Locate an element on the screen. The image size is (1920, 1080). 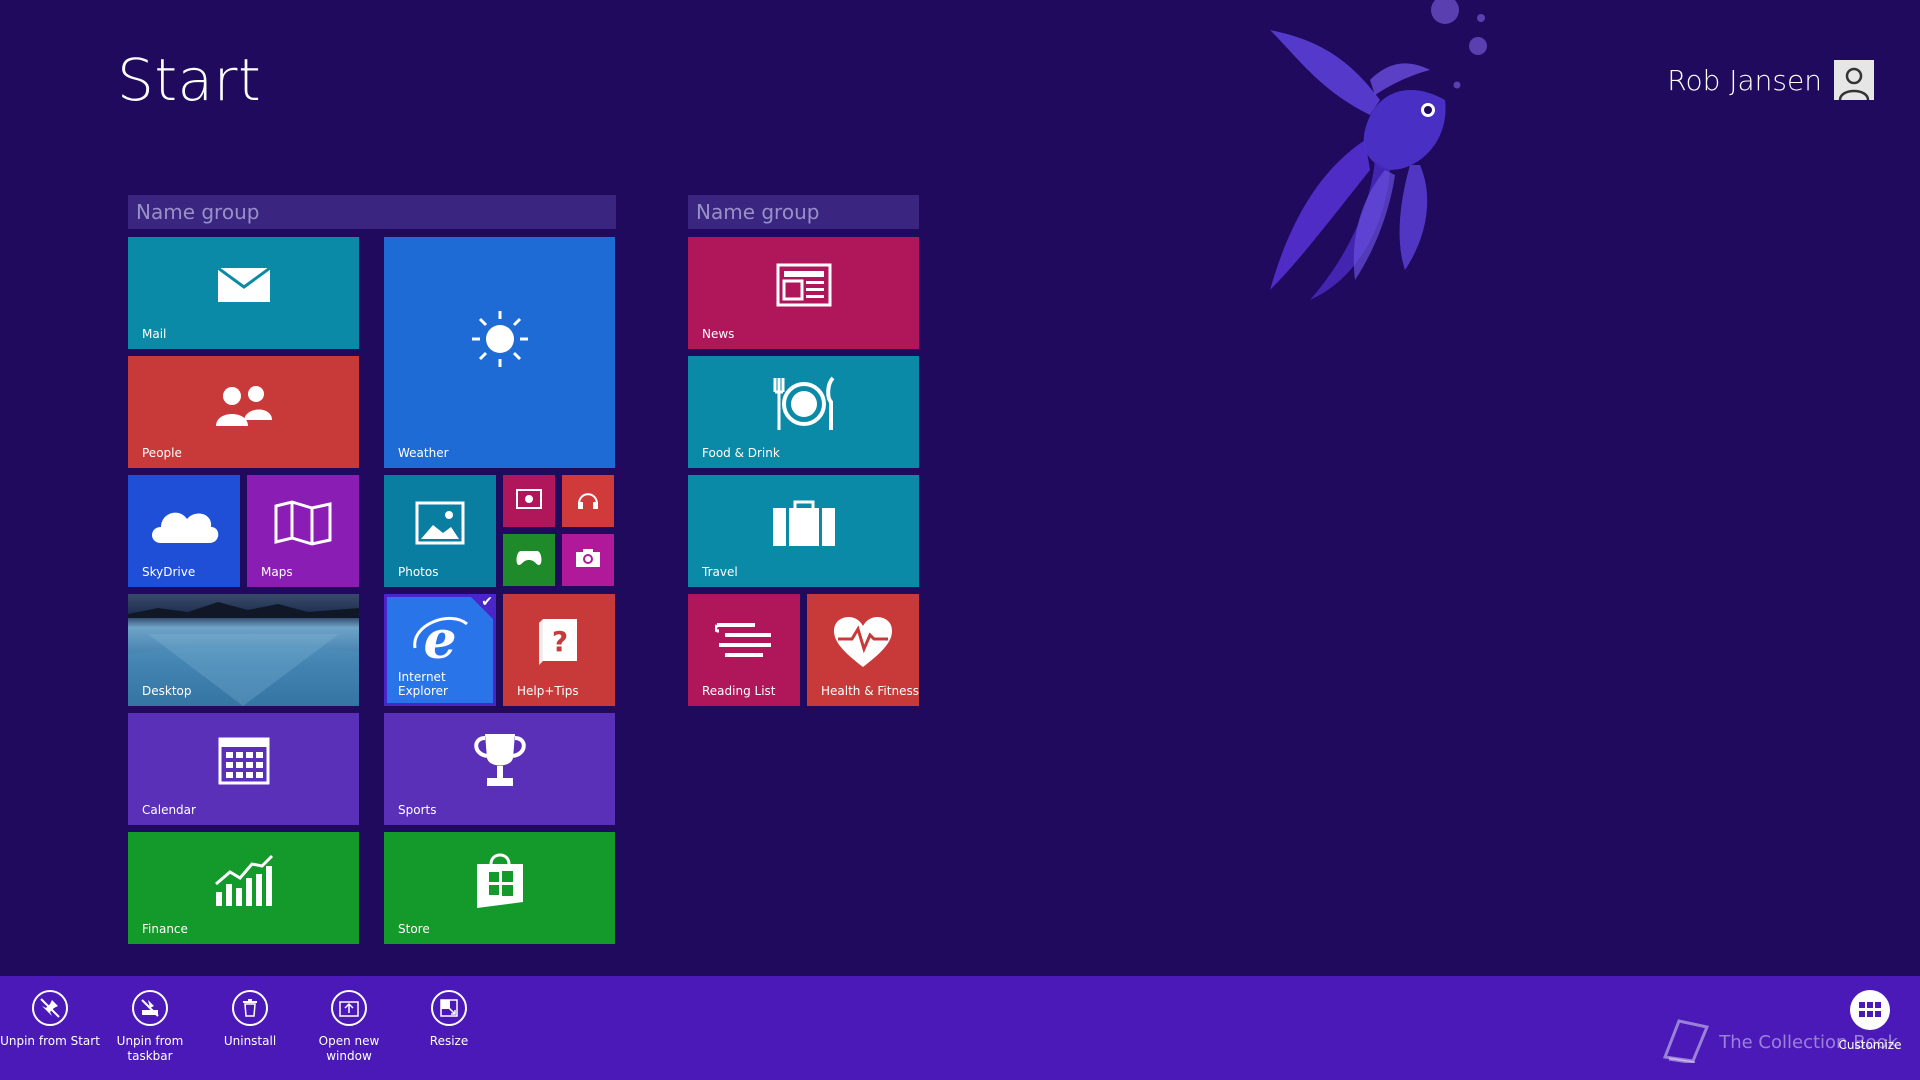
tile-label: SkyDrive is located at coordinates (169, 572).